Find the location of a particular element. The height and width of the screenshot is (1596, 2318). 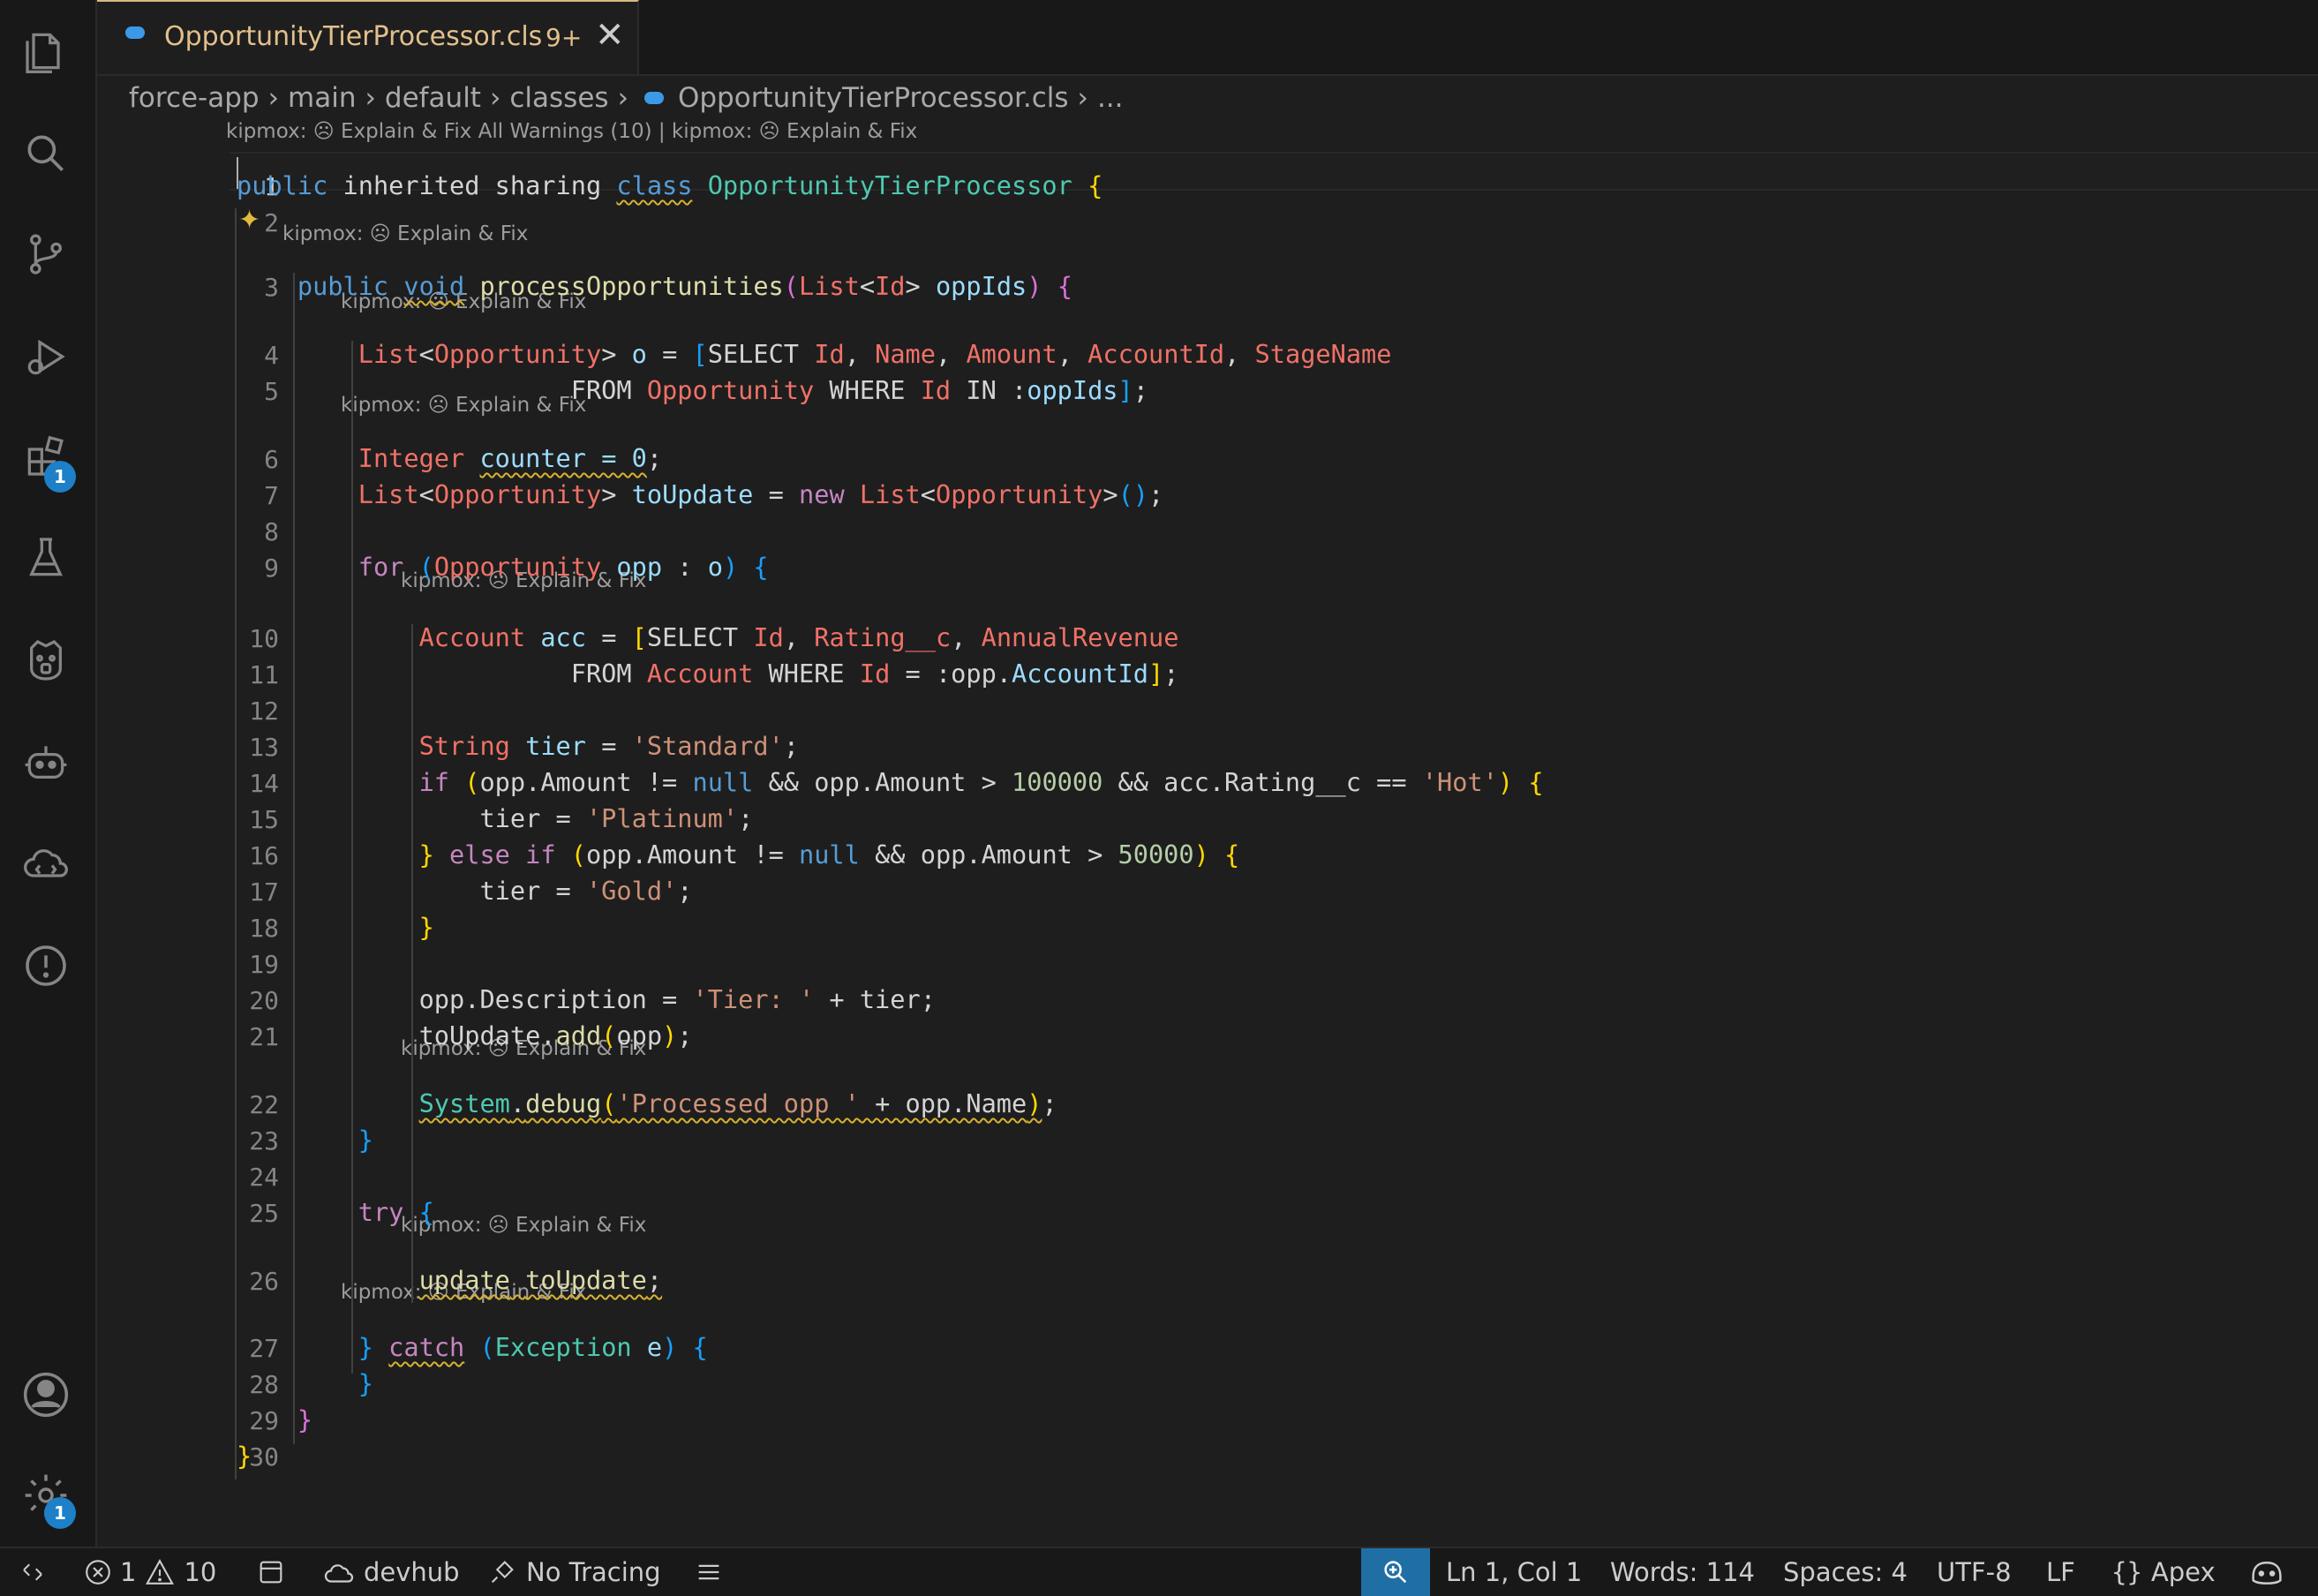

code-token: = is located at coordinates (670, 354).